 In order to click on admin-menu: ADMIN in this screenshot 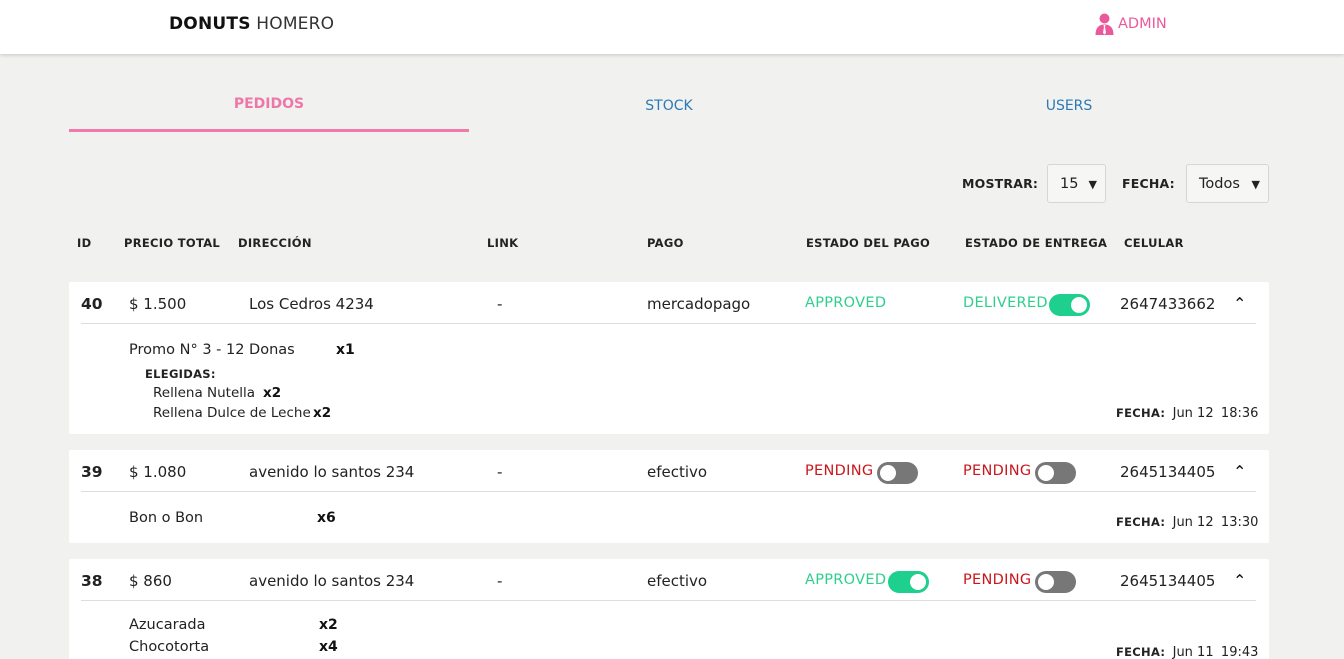, I will do `click(1131, 24)`.